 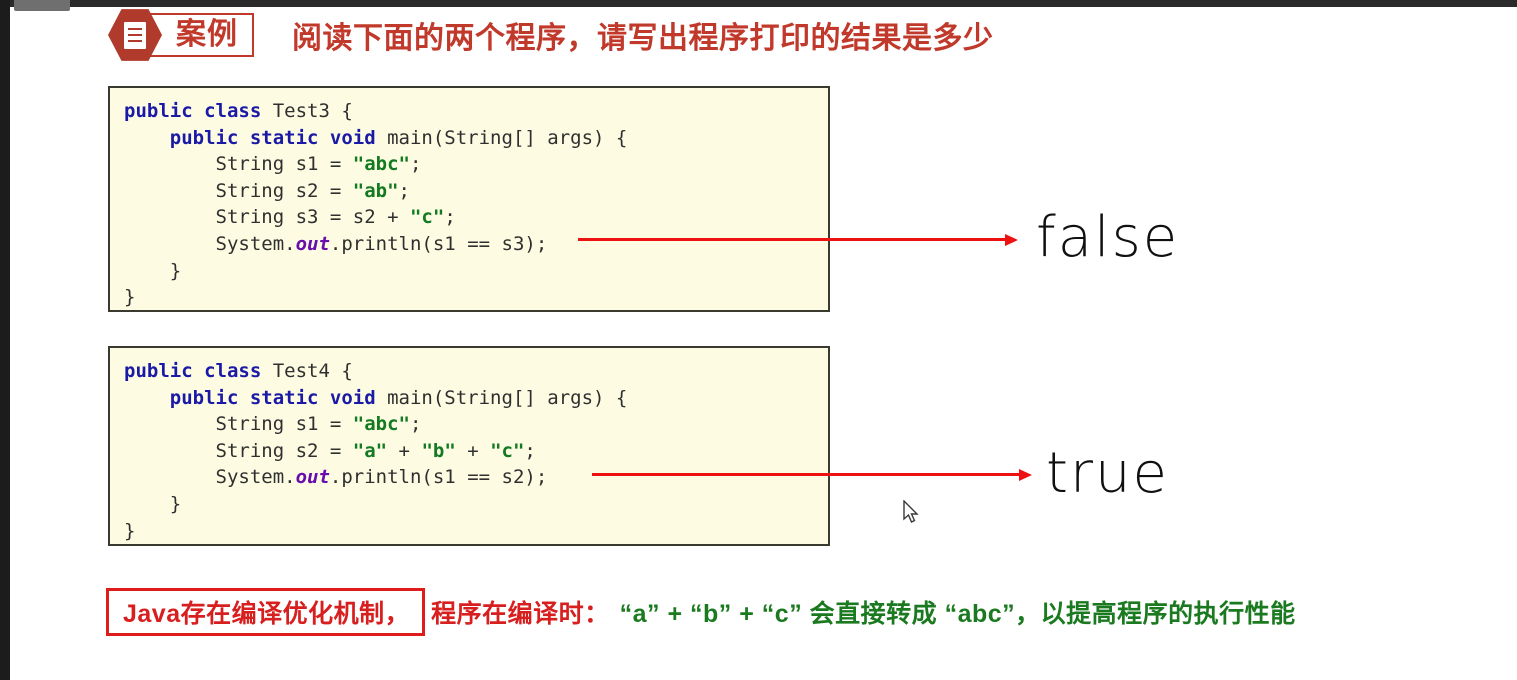 What do you see at coordinates (42, 5) in the screenshot?
I see `window-top-tab` at bounding box center [42, 5].